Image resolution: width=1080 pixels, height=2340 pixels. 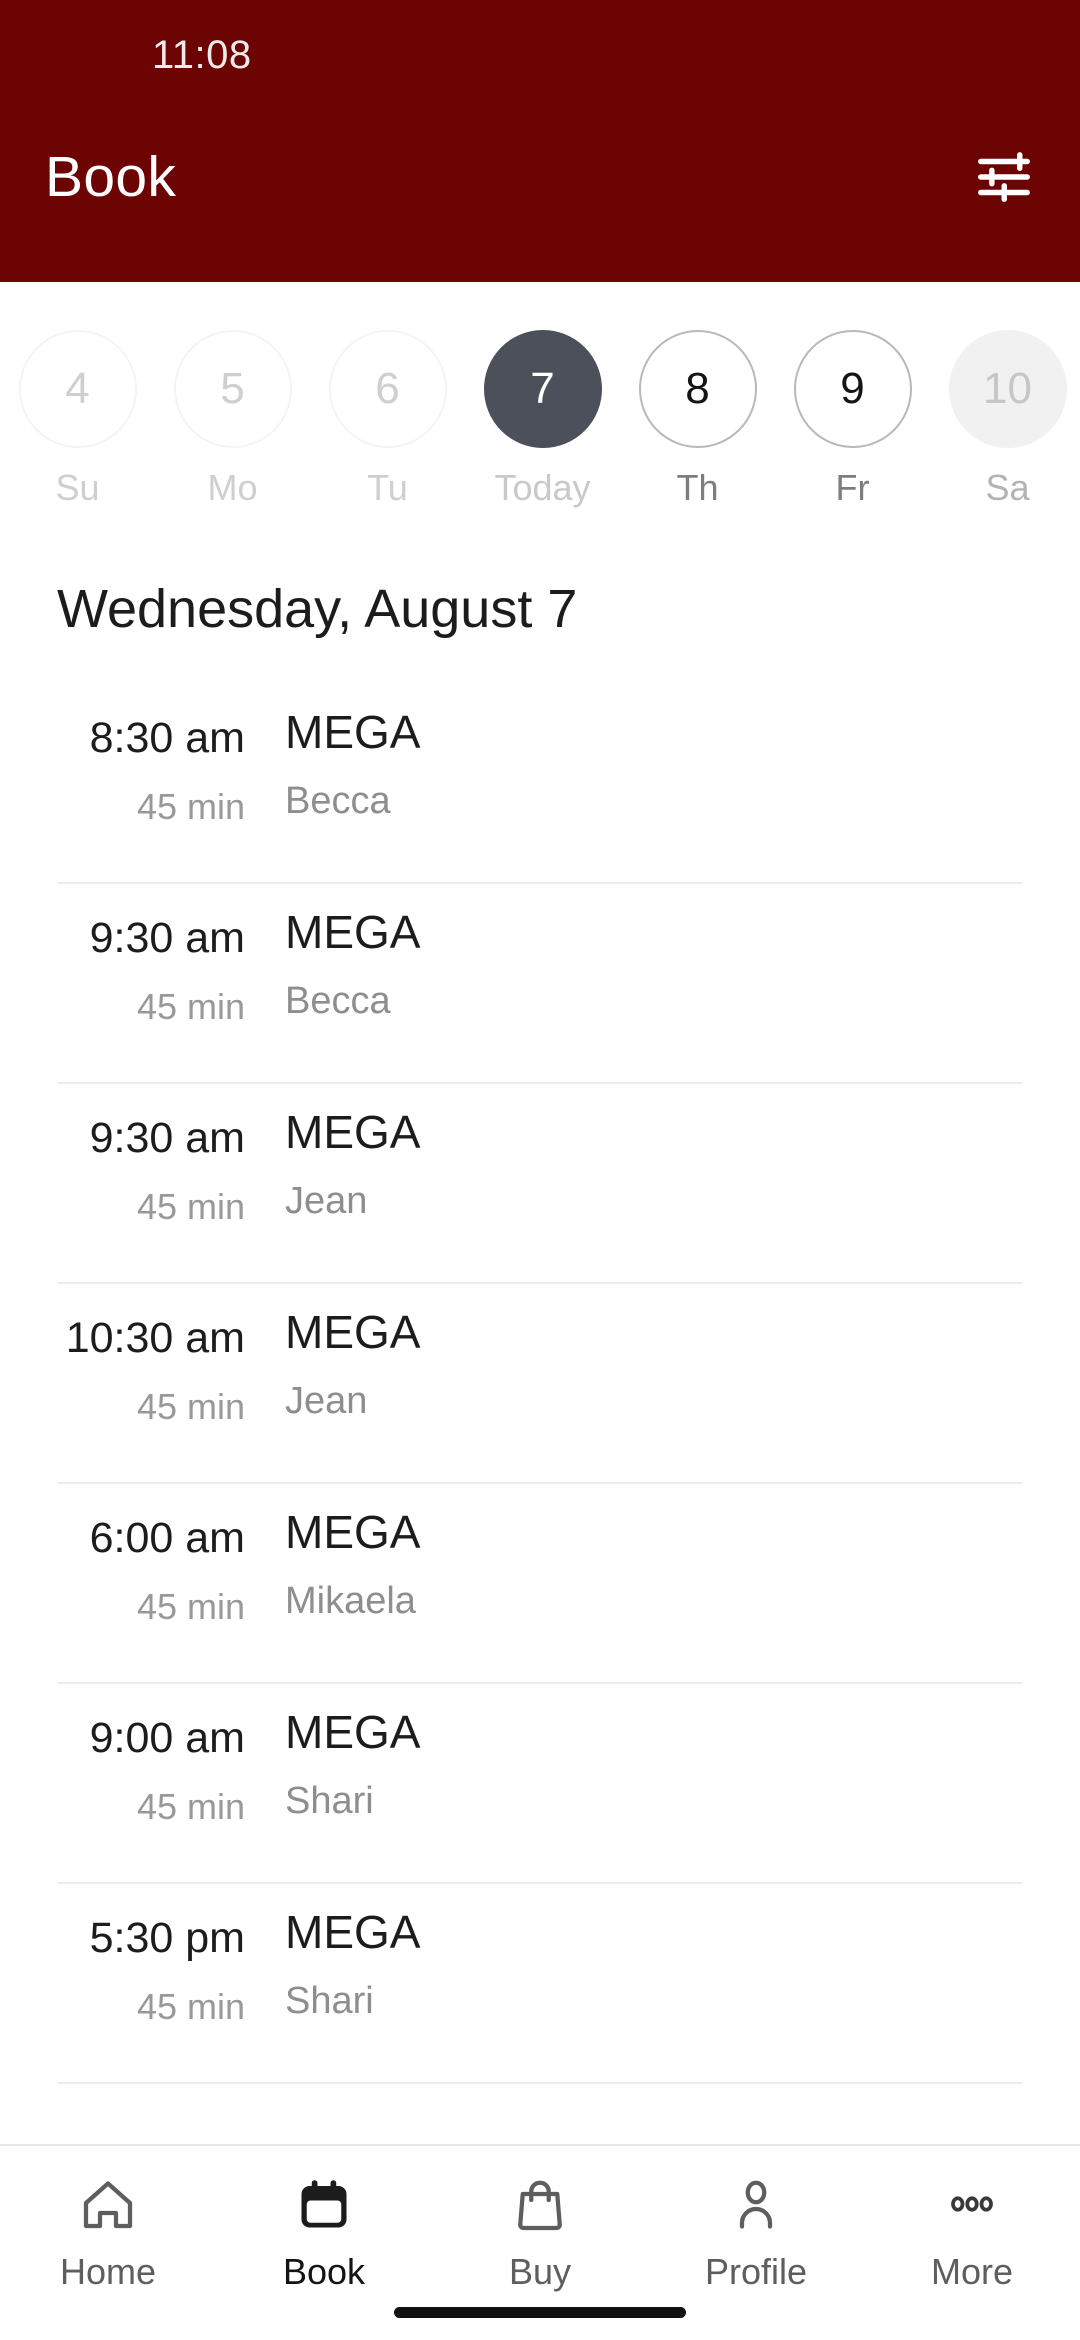 I want to click on date-cell-today-selected: 7 Today, so click(x=542, y=418).